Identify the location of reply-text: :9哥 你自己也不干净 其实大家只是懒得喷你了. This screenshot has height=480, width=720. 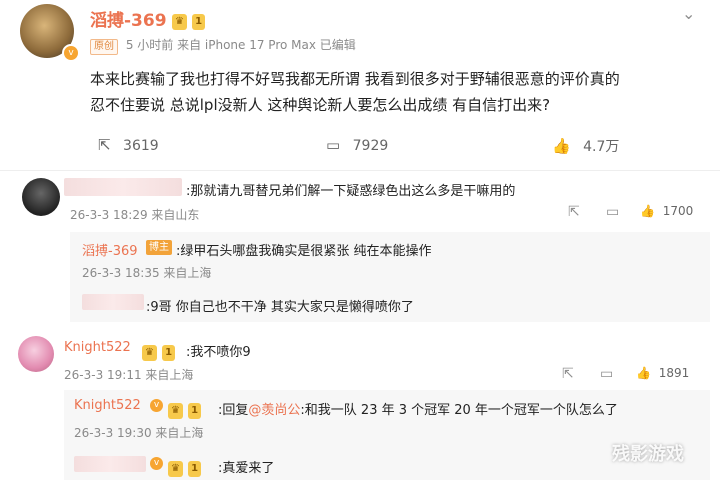
(280, 307).